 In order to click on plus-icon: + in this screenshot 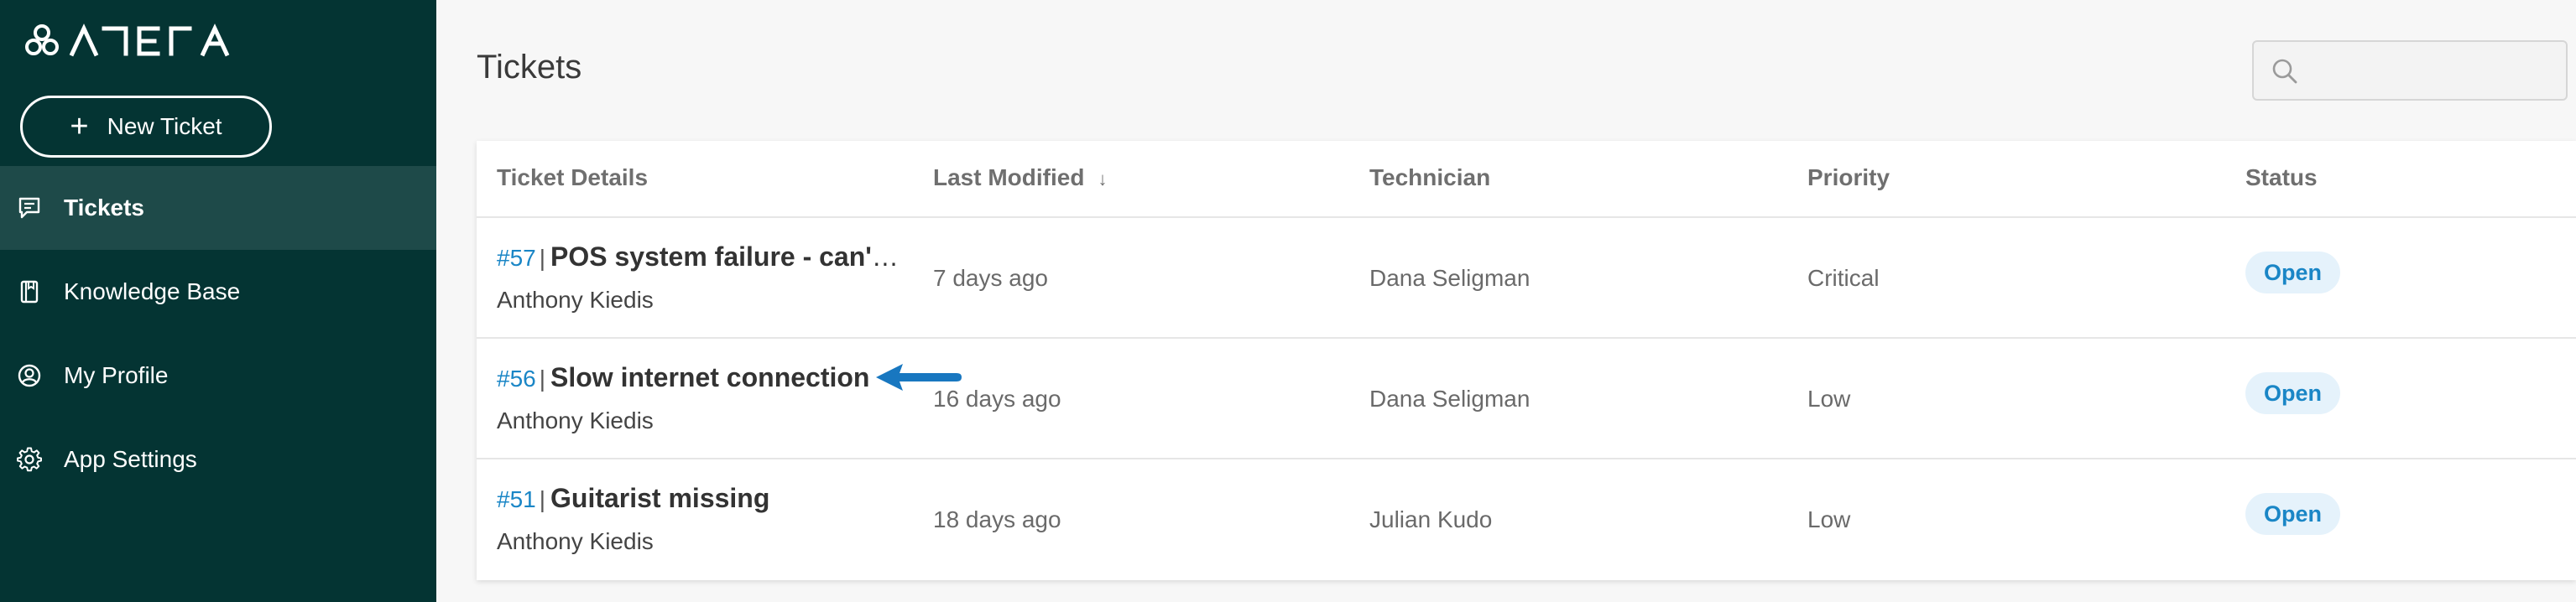, I will do `click(79, 126)`.